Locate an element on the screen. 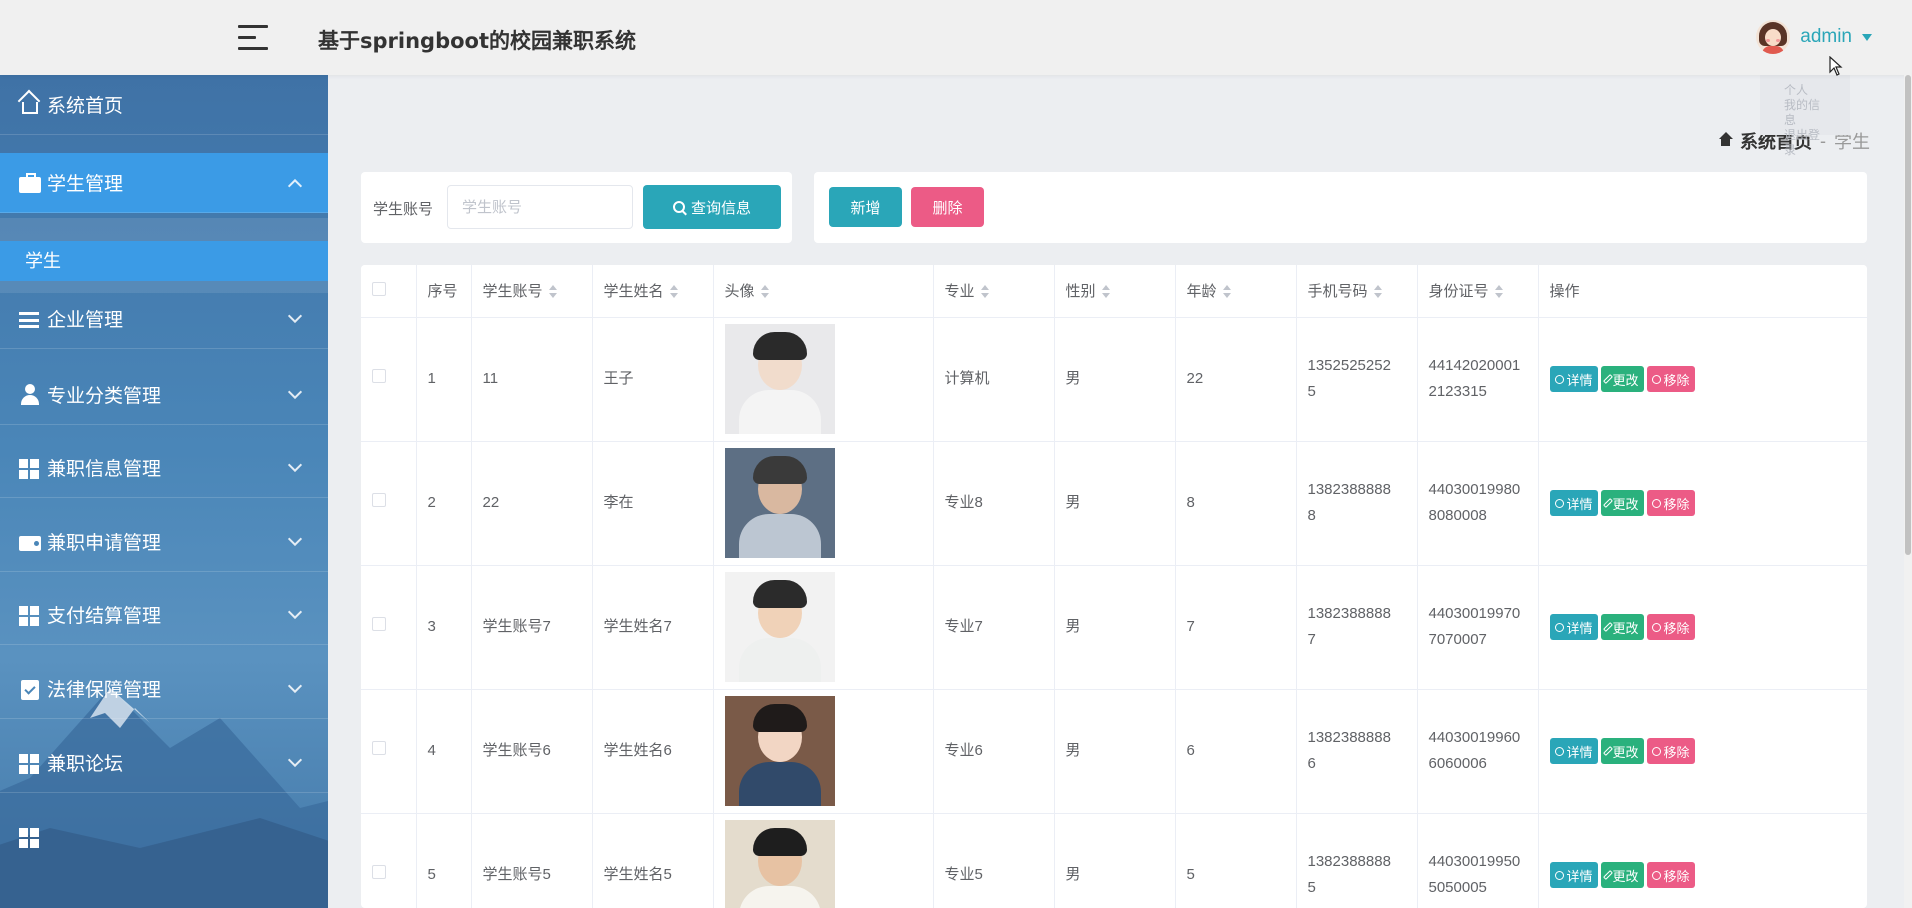  sidebar-item-job-info: 兼职信息管理 is located at coordinates (164, 468).